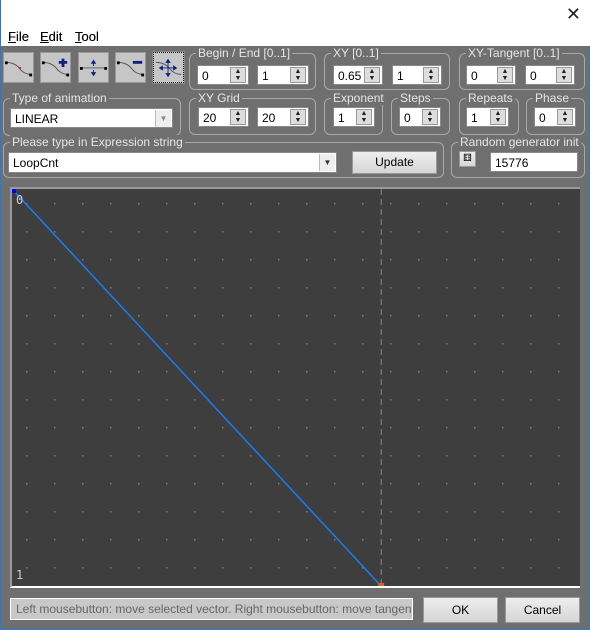 Image resolution: width=590 pixels, height=630 pixels. What do you see at coordinates (223, 117) in the screenshot?
I see `grid-x-spinner: 20 ▲ ▼` at bounding box center [223, 117].